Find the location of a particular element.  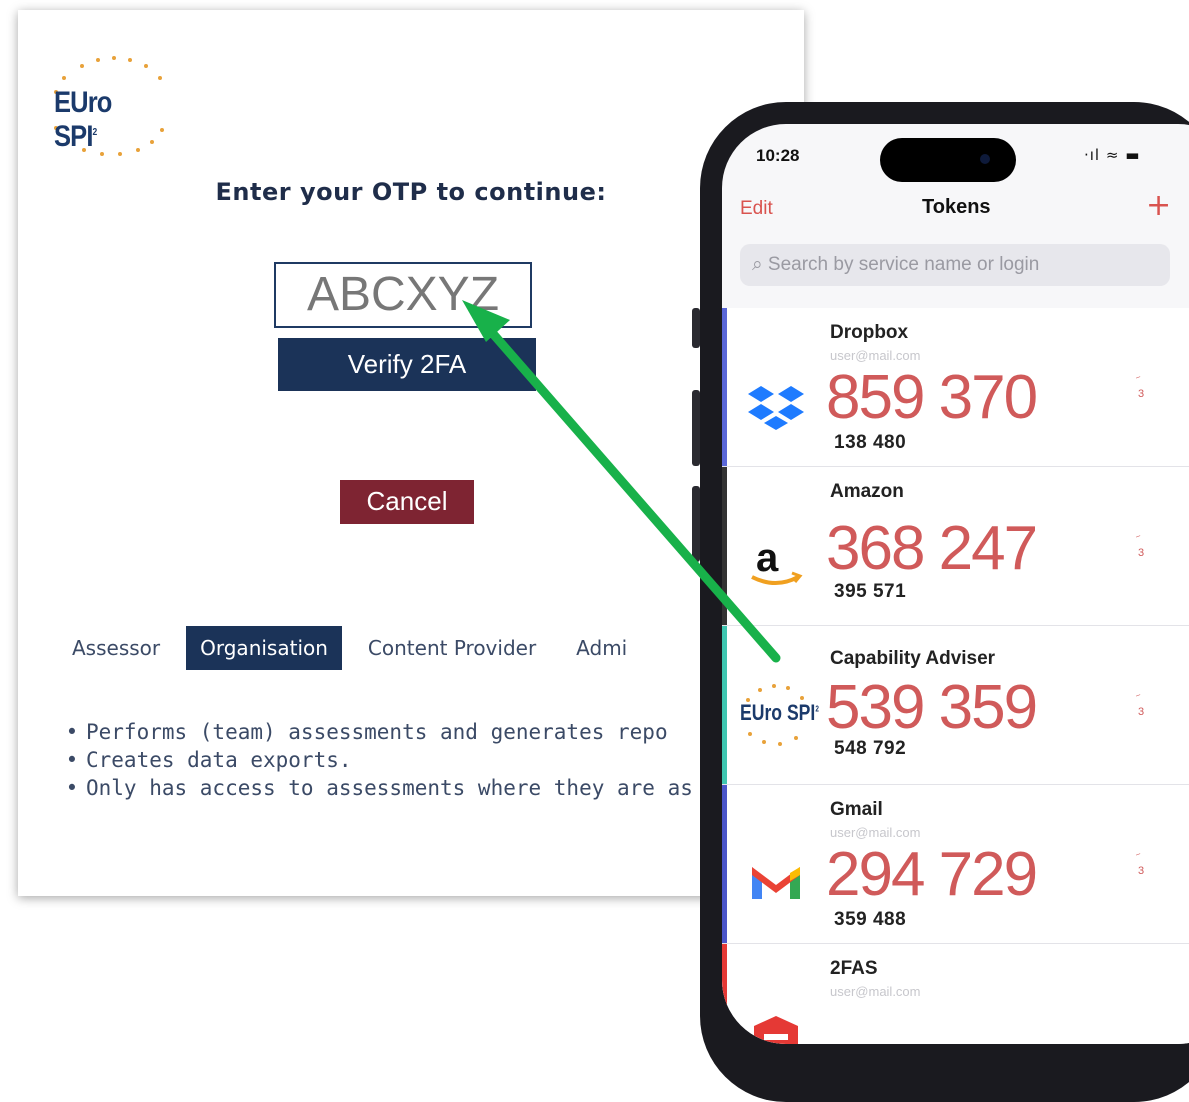

amazon-icon: a is located at coordinates (777, 560).